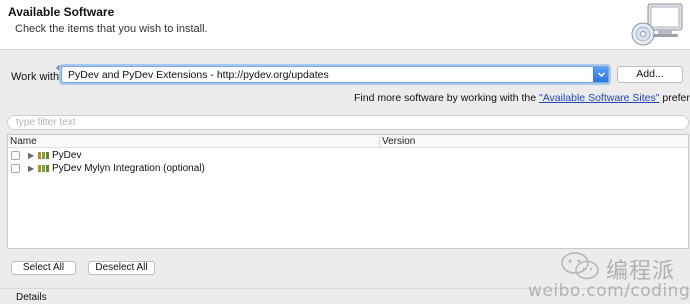 This screenshot has height=304, width=690. What do you see at coordinates (609, 291) in the screenshot?
I see `watermark-url: weibo.com/codingpy` at bounding box center [609, 291].